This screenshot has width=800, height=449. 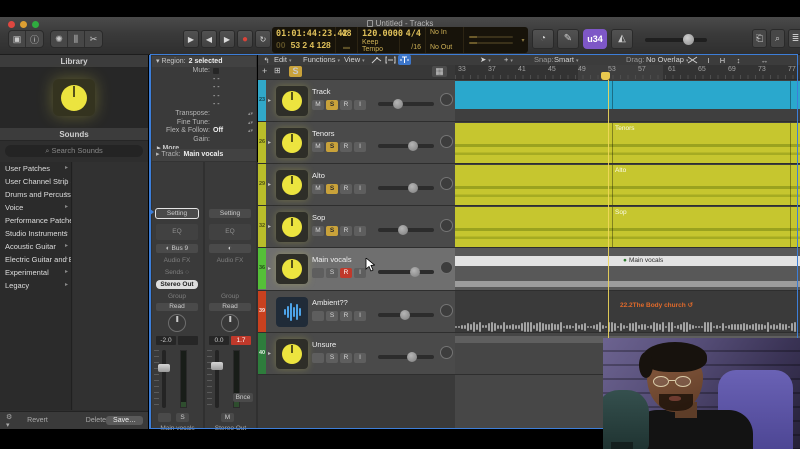 I want to click on track-lane: Sop, so click(x=627, y=227).